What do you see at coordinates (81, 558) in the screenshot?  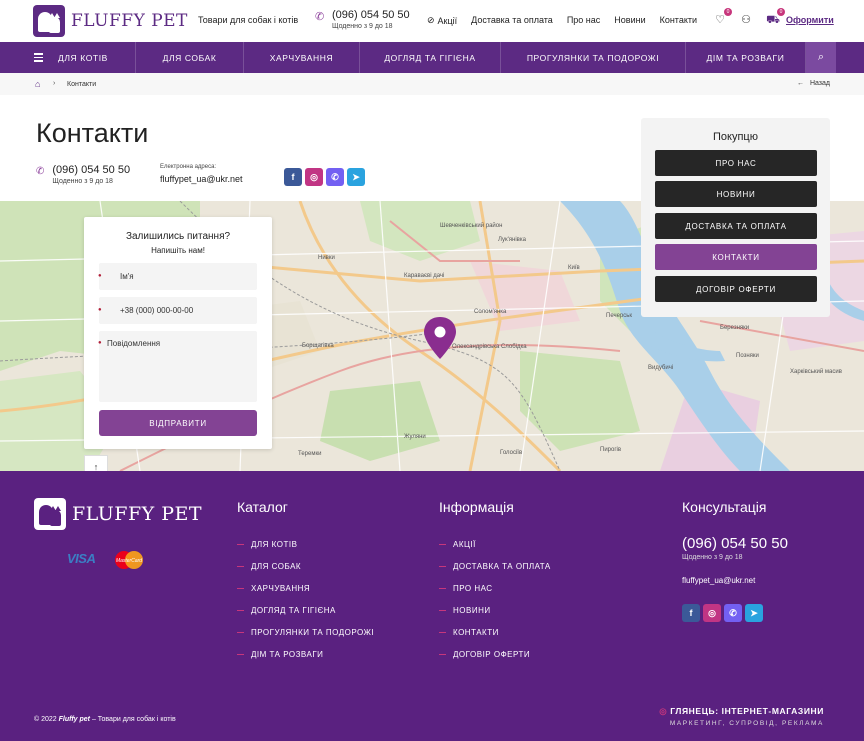 I see `visa-icon: VISA` at bounding box center [81, 558].